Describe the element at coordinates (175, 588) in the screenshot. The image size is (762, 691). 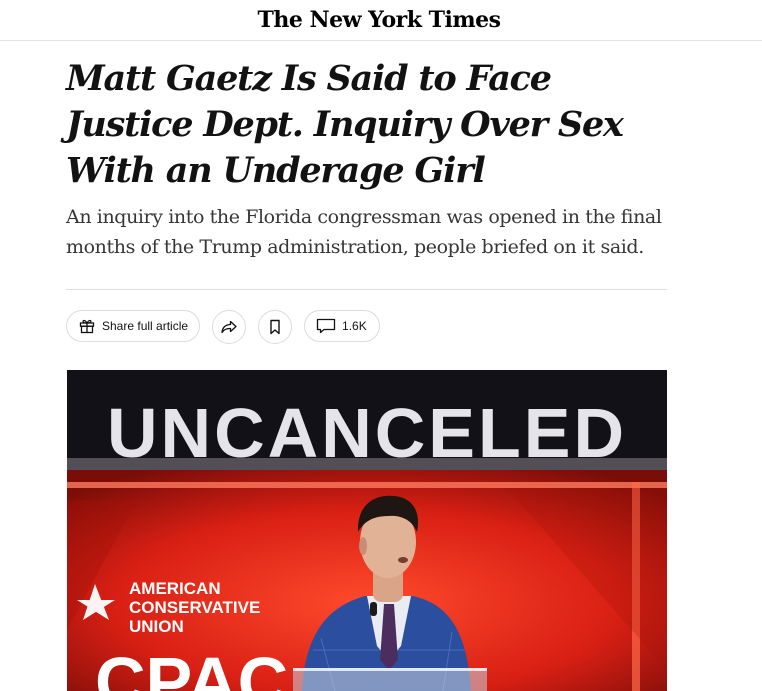
I see `org-line-1: AMERICAN` at that location.